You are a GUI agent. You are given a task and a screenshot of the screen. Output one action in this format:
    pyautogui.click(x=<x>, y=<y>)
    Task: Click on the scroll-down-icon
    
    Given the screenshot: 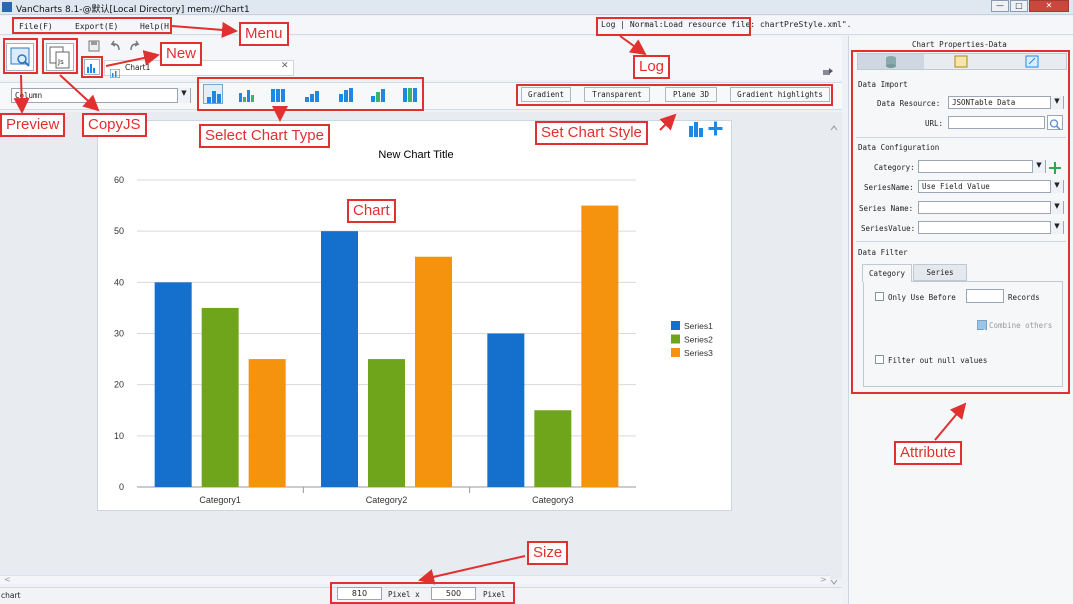 What is the action you would take?
    pyautogui.click(x=834, y=578)
    